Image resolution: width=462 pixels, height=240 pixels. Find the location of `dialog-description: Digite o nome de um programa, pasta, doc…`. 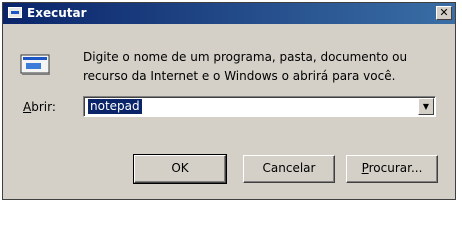

dialog-description: Digite o nome de um programa, pasta, doc… is located at coordinates (263, 67).